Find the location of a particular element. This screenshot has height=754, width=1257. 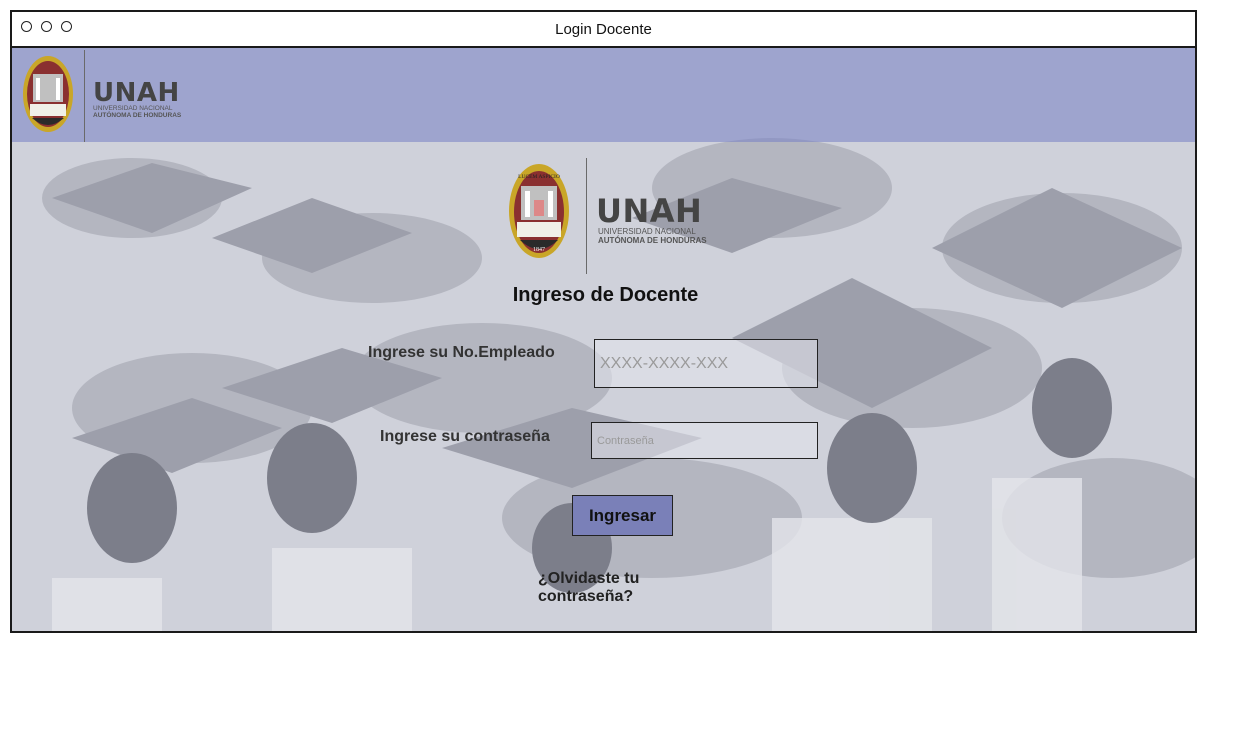

login-button: Ingresar is located at coordinates (622, 515).